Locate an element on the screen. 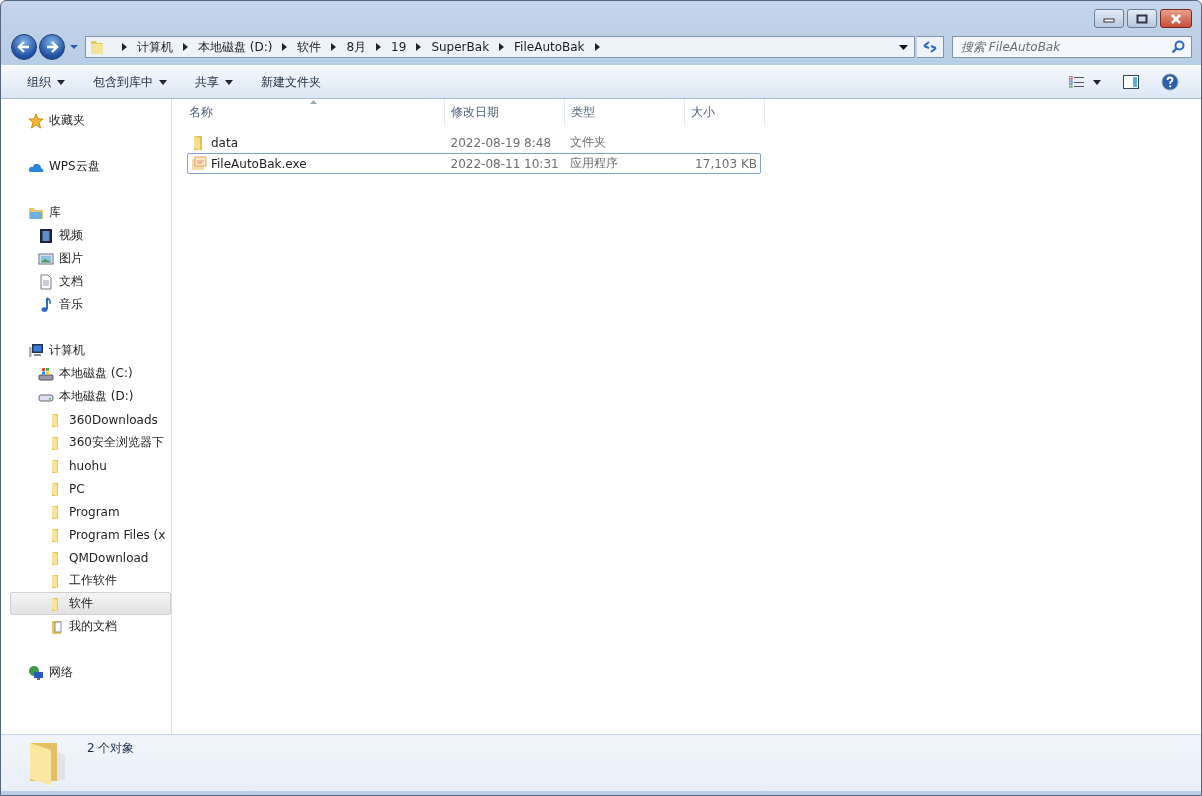 This screenshot has width=1202, height=796. file-size: 17,103 KB is located at coordinates (726, 163).